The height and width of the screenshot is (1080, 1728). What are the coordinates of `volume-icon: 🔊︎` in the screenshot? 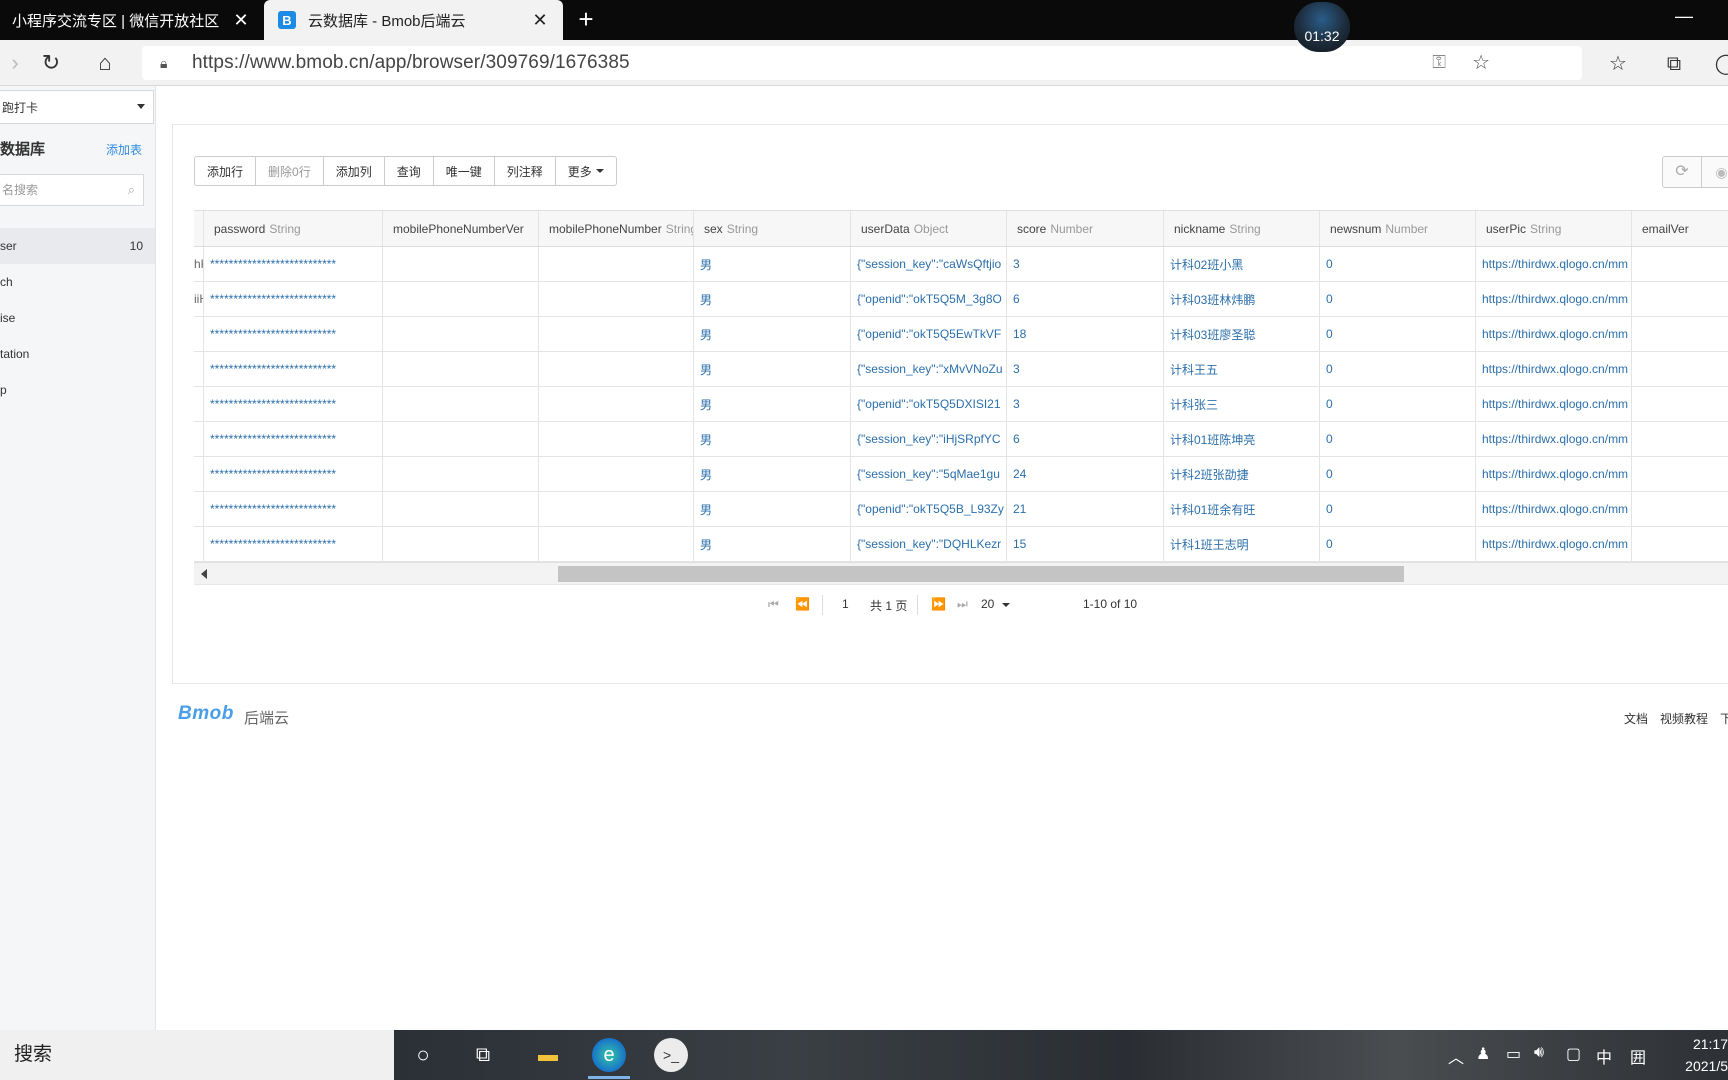 It's located at (1539, 1053).